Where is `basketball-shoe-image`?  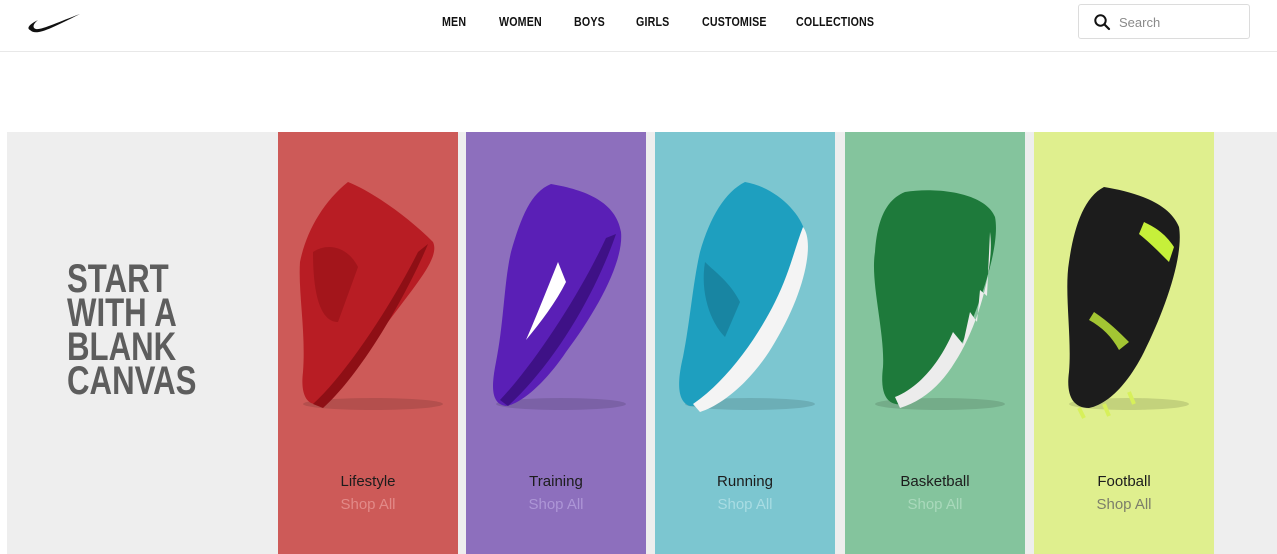 basketball-shoe-image is located at coordinates (939, 300).